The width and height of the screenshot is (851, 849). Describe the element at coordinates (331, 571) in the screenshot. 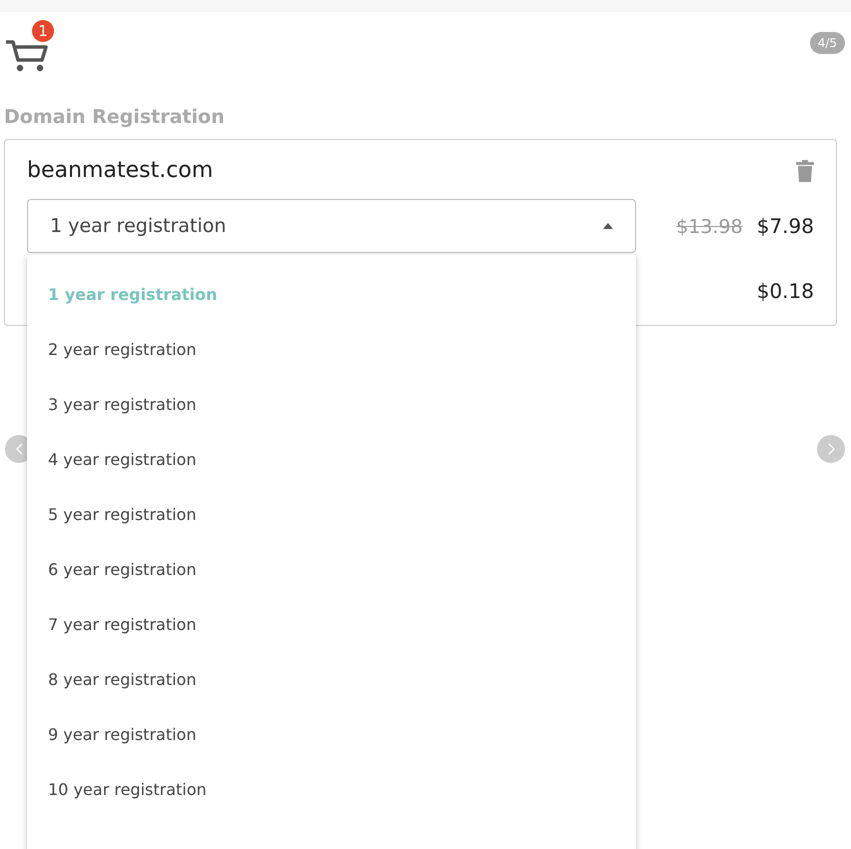

I see `term-option: 6 year registration` at that location.